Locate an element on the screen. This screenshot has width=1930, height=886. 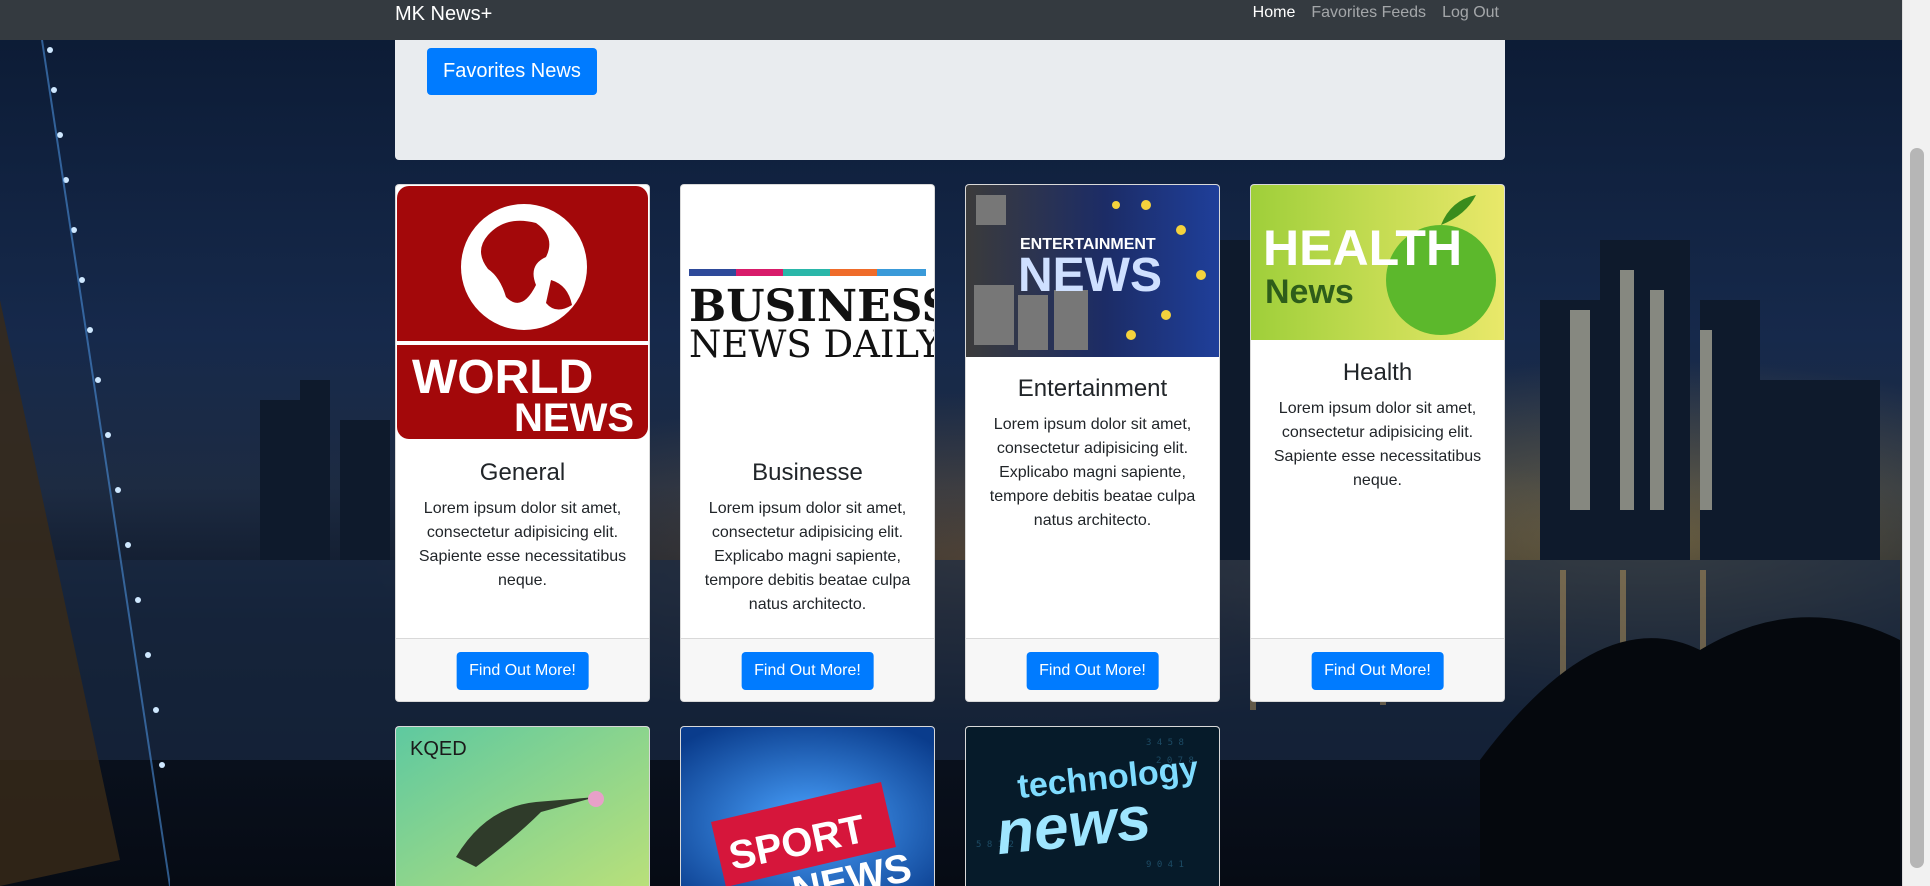
card-title: Health is located at coordinates (1377, 372).